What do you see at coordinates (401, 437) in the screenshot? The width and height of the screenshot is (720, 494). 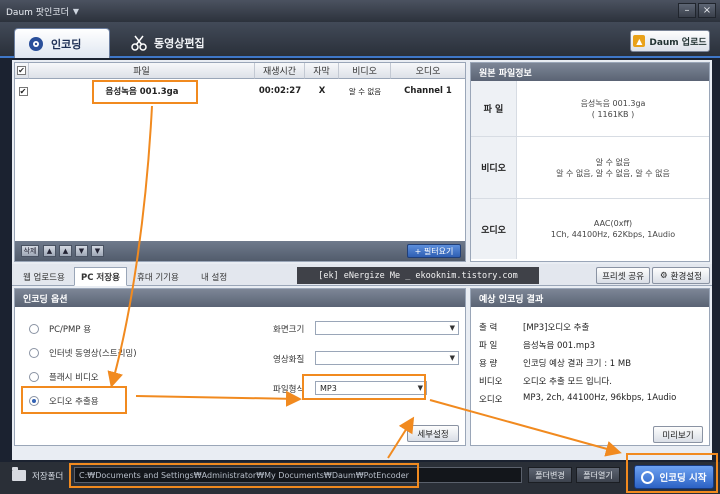 I see `arrow-path-to-format` at bounding box center [401, 437].